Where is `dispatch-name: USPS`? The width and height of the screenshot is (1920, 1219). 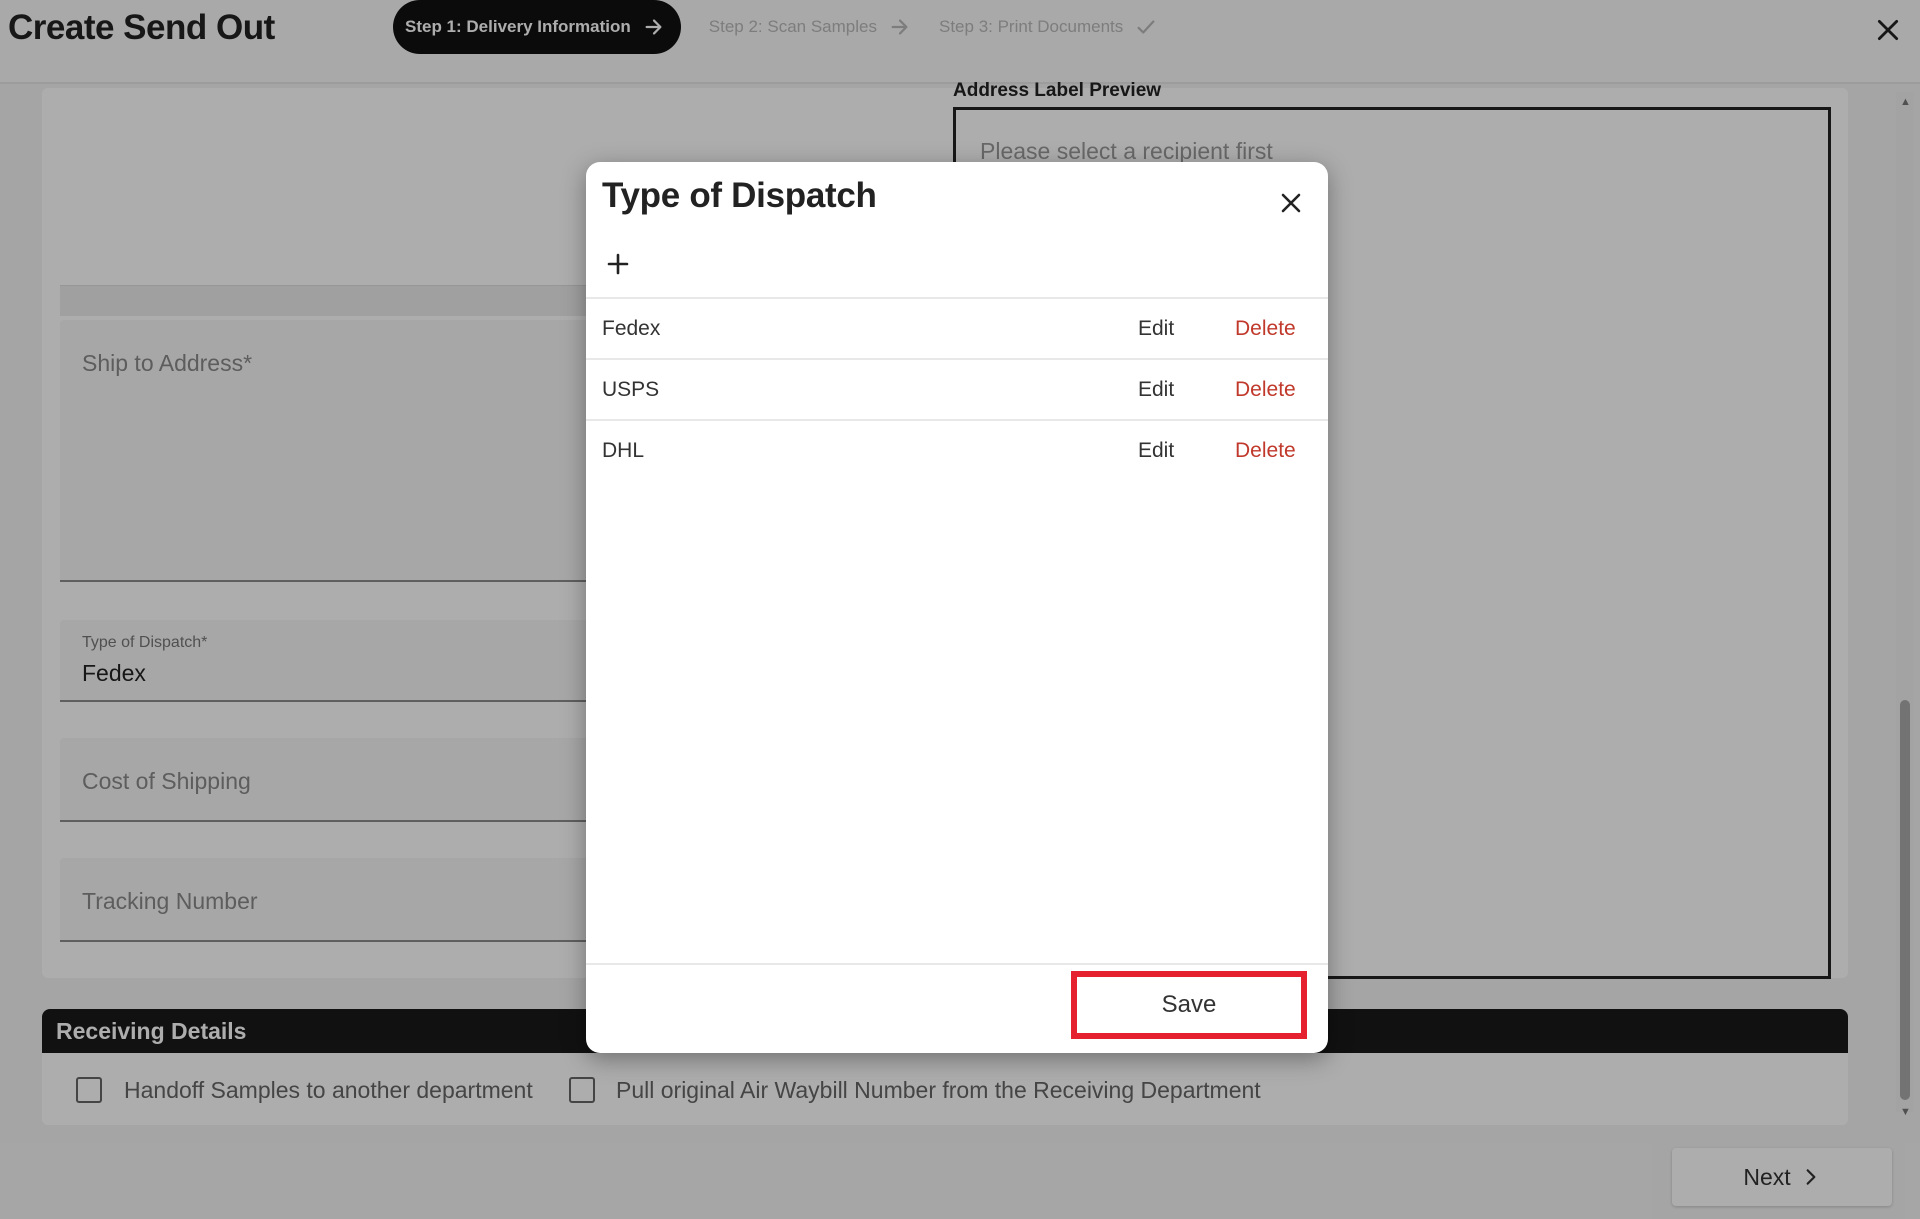 dispatch-name: USPS is located at coordinates (631, 389).